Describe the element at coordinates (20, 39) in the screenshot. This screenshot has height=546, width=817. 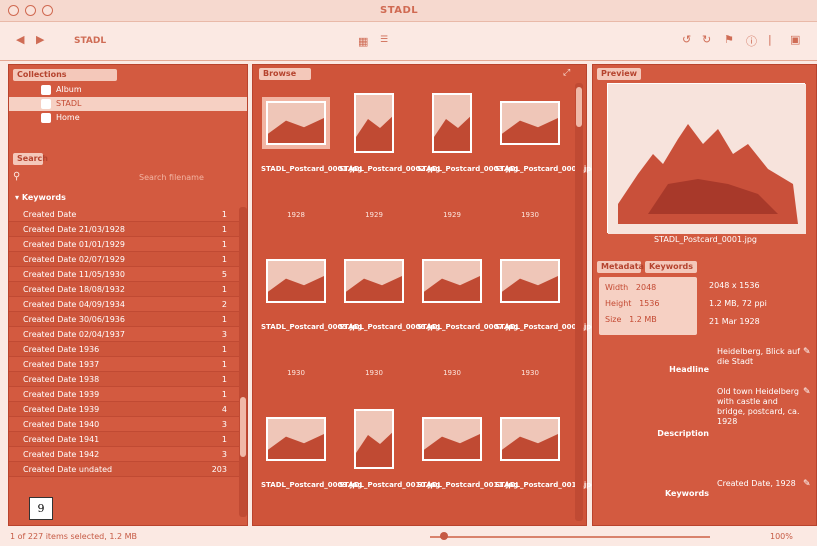
I see `back-arrow-icon: ◀` at that location.